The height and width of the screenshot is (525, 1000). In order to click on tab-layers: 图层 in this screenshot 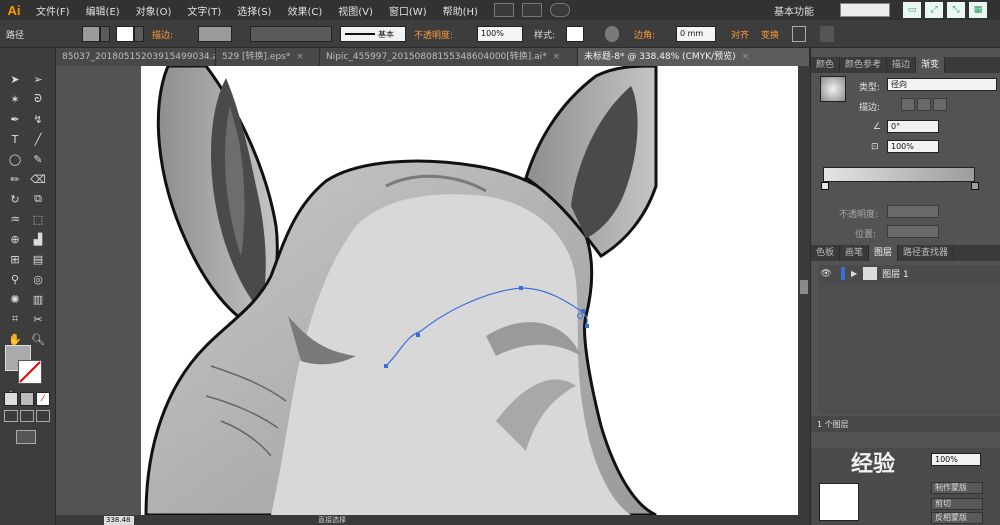, I will do `click(884, 253)`.